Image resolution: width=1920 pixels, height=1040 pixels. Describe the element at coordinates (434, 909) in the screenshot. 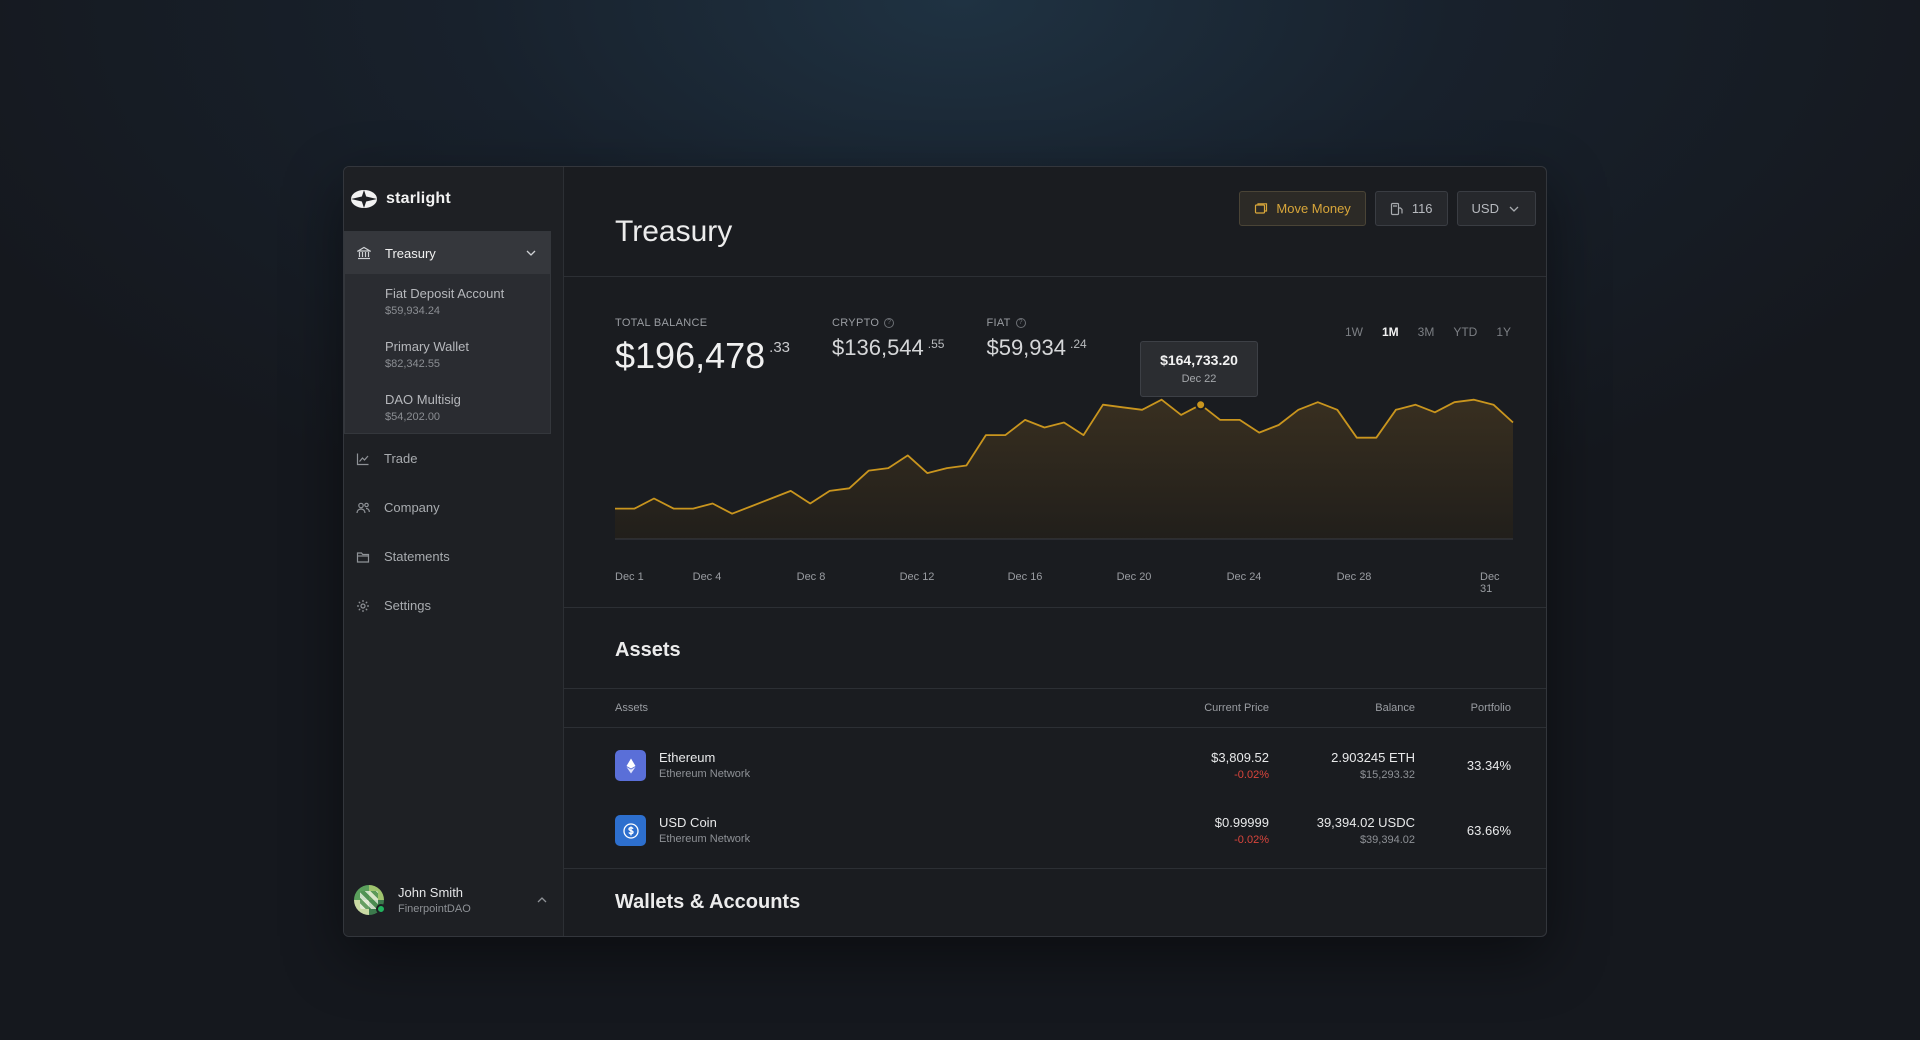

I see `user-org: FinerpointDAO` at that location.